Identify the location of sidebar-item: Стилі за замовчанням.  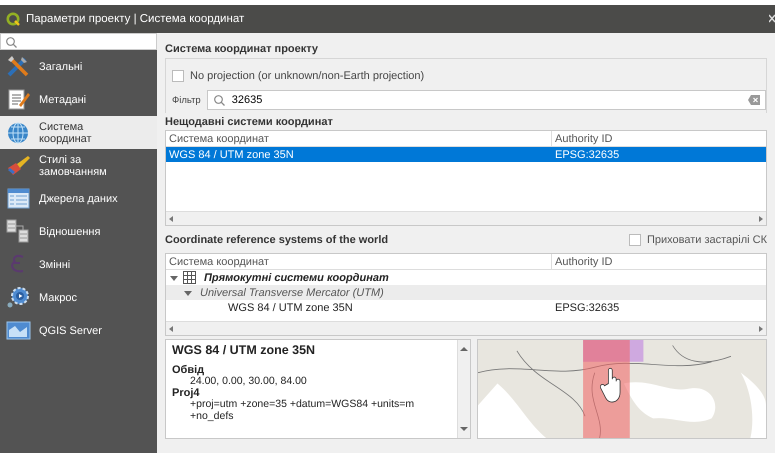
(78, 165).